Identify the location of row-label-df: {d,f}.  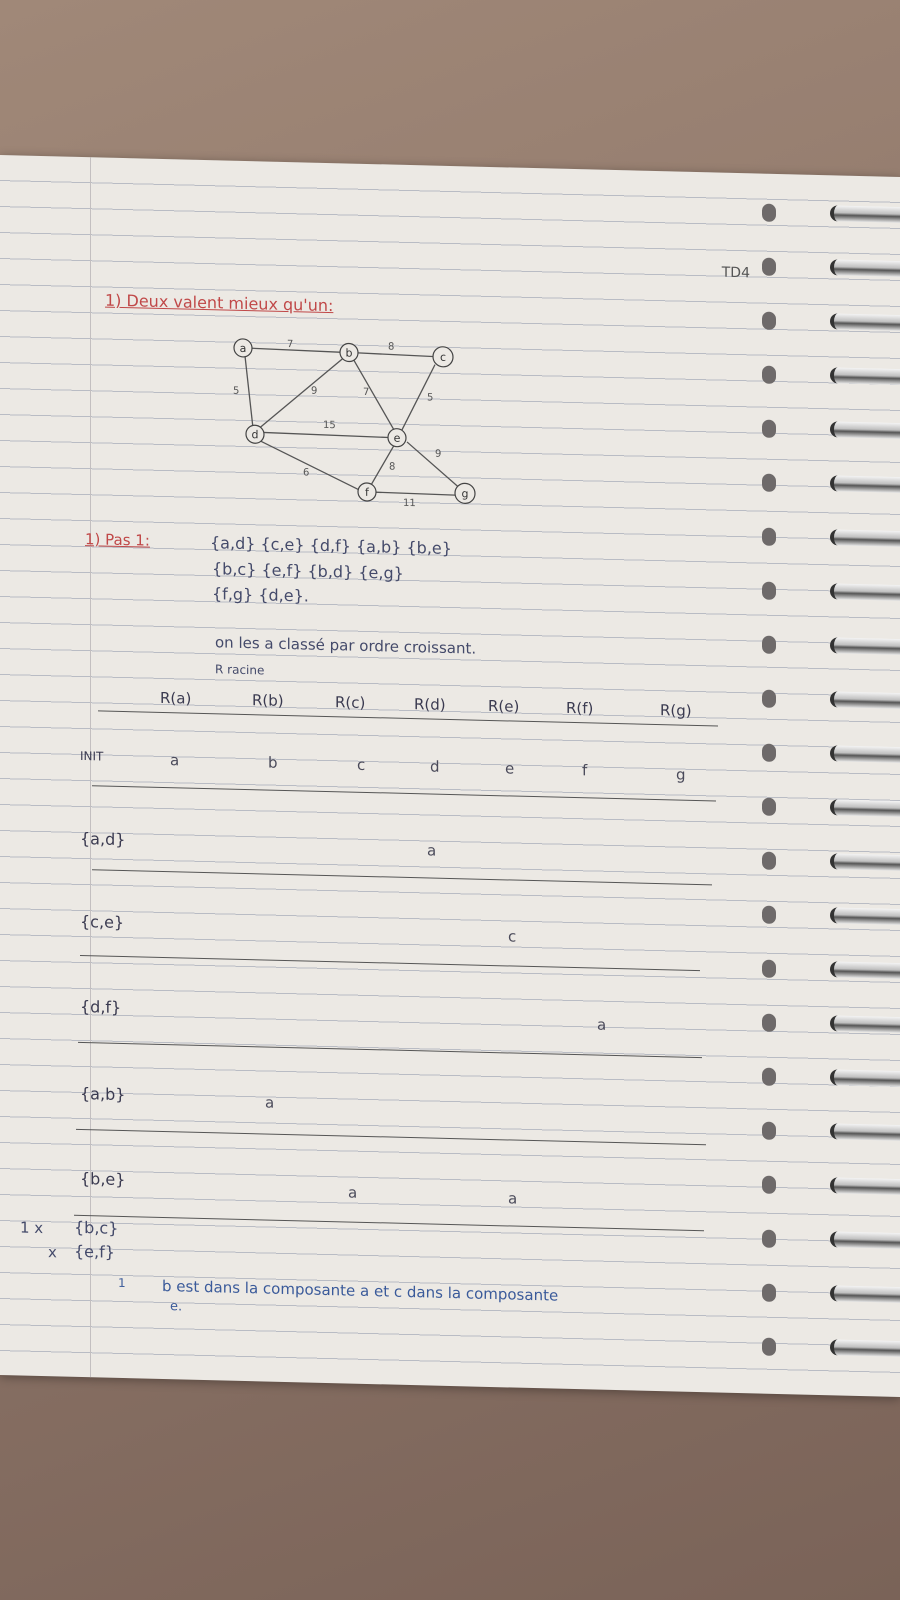
(101, 1006).